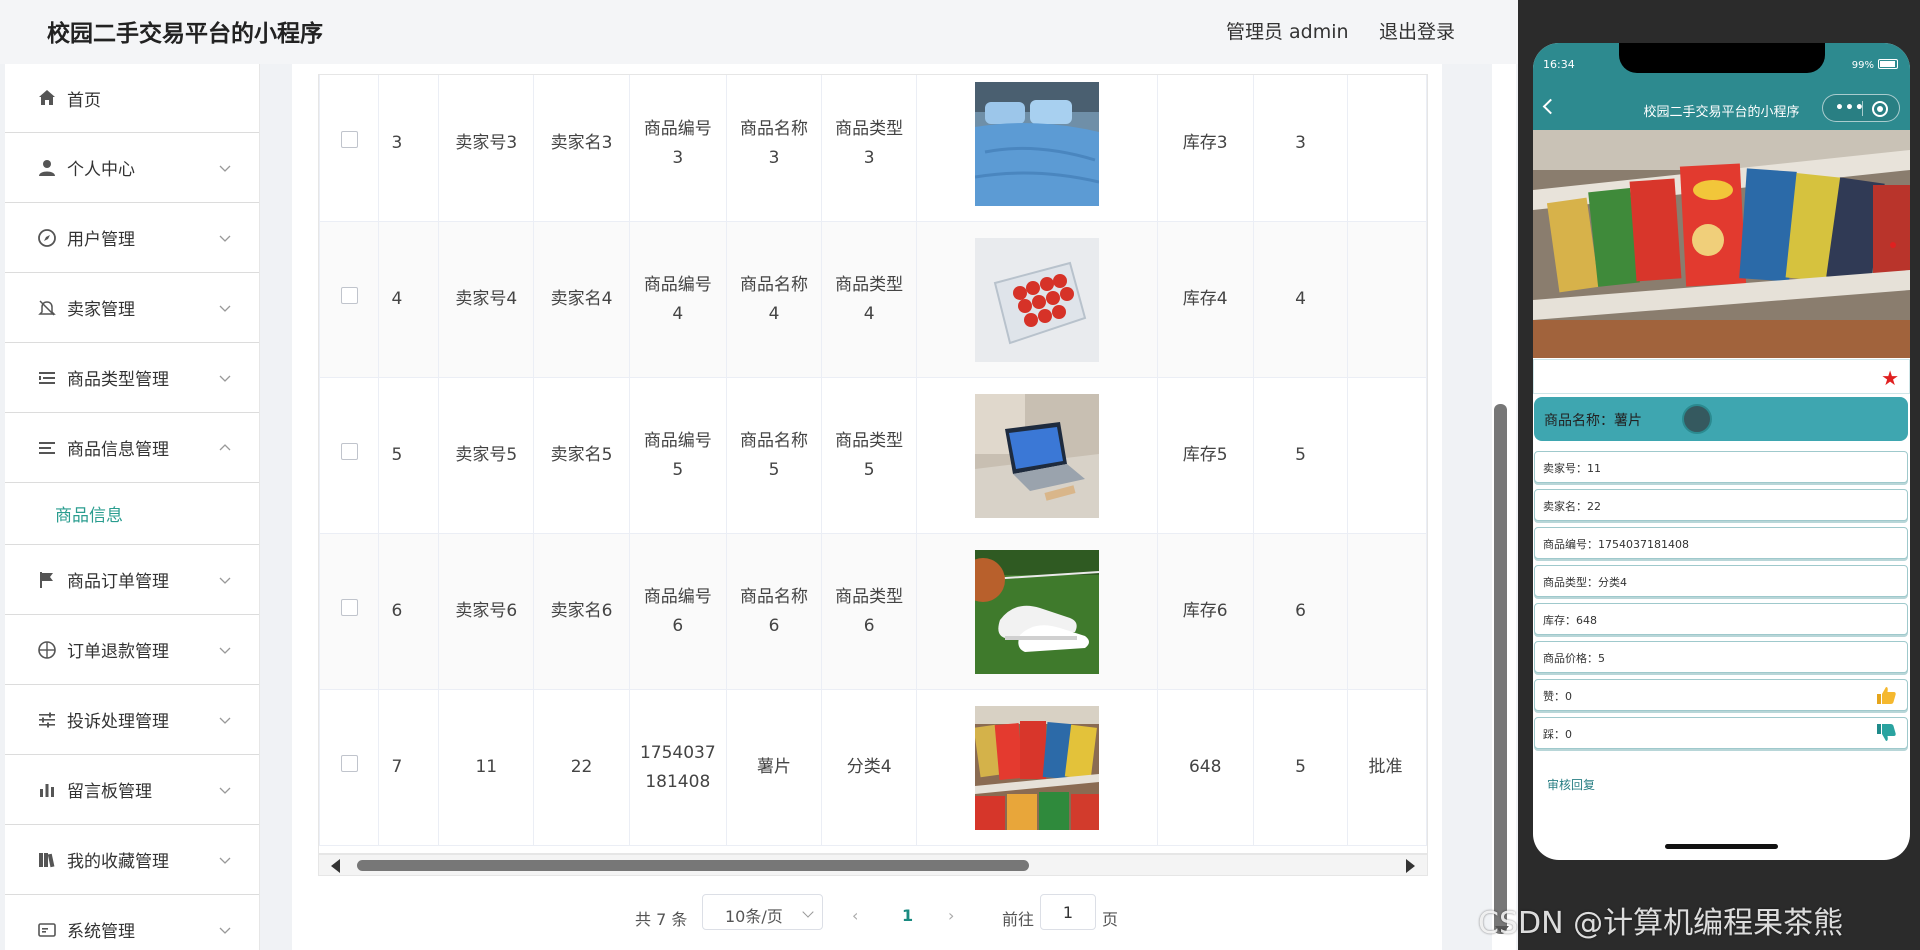 The height and width of the screenshot is (950, 1920). I want to click on sidebar-item-user-management: 用户管理, so click(132, 238).